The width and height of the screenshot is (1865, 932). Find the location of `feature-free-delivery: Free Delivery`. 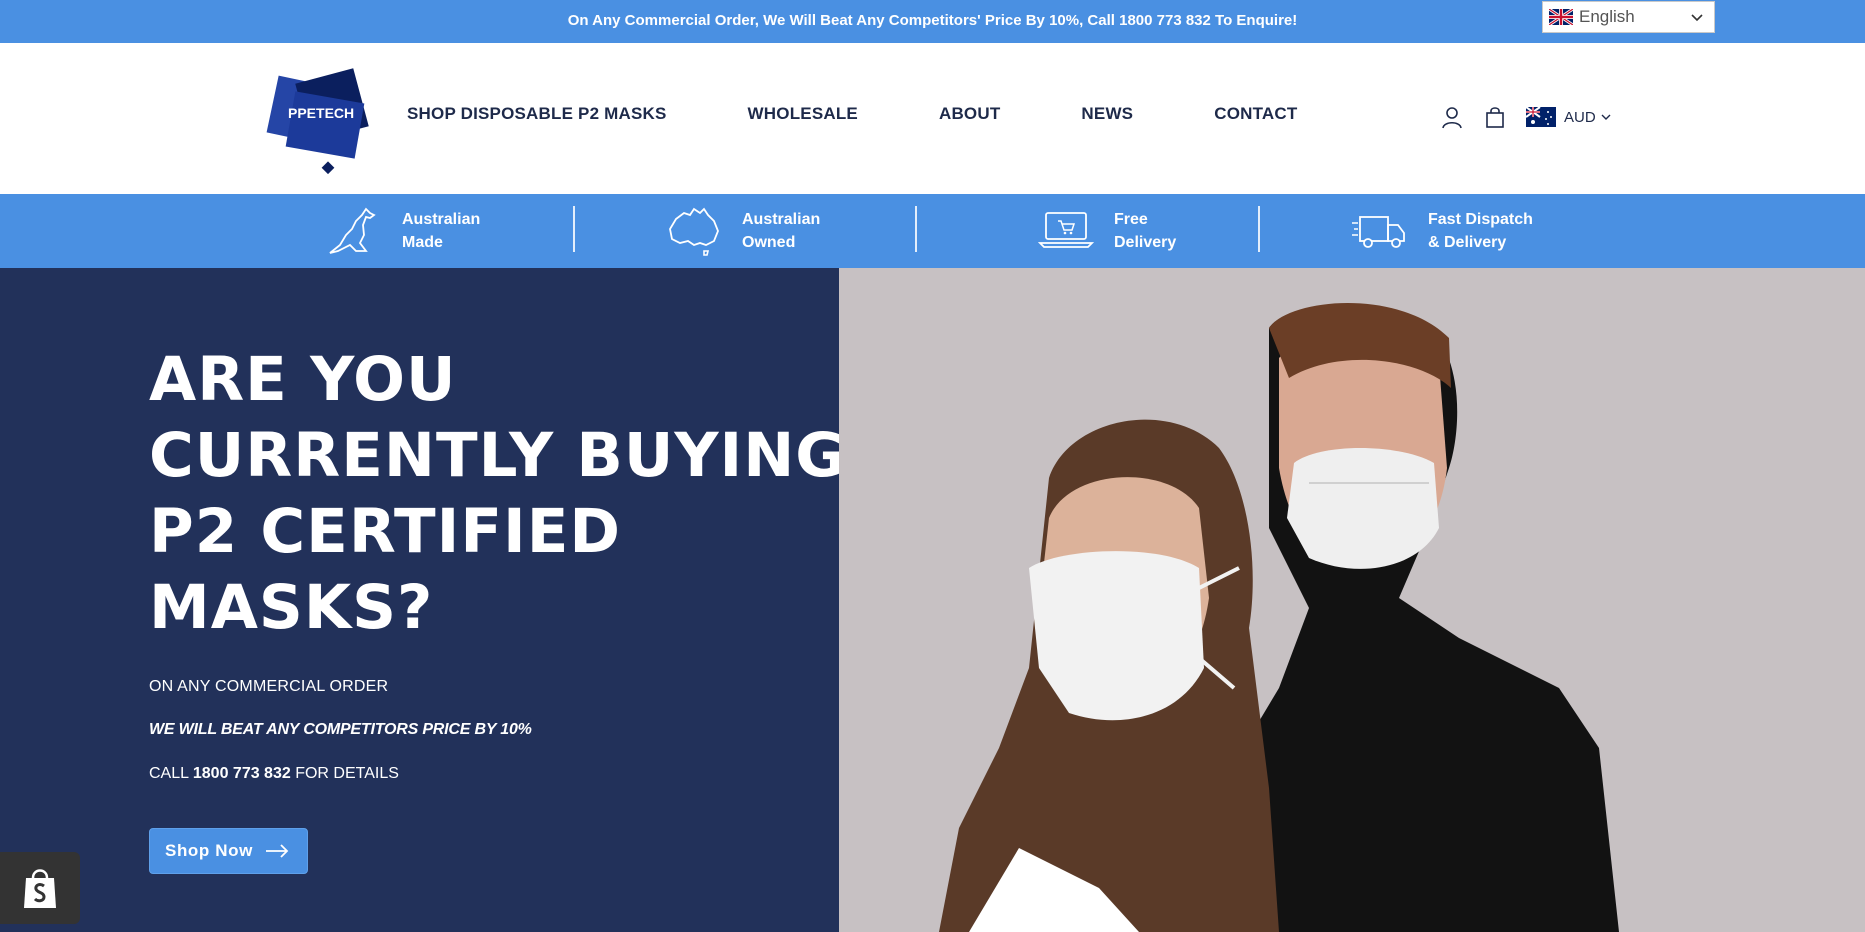

feature-free-delivery: Free Delivery is located at coordinates (1107, 231).